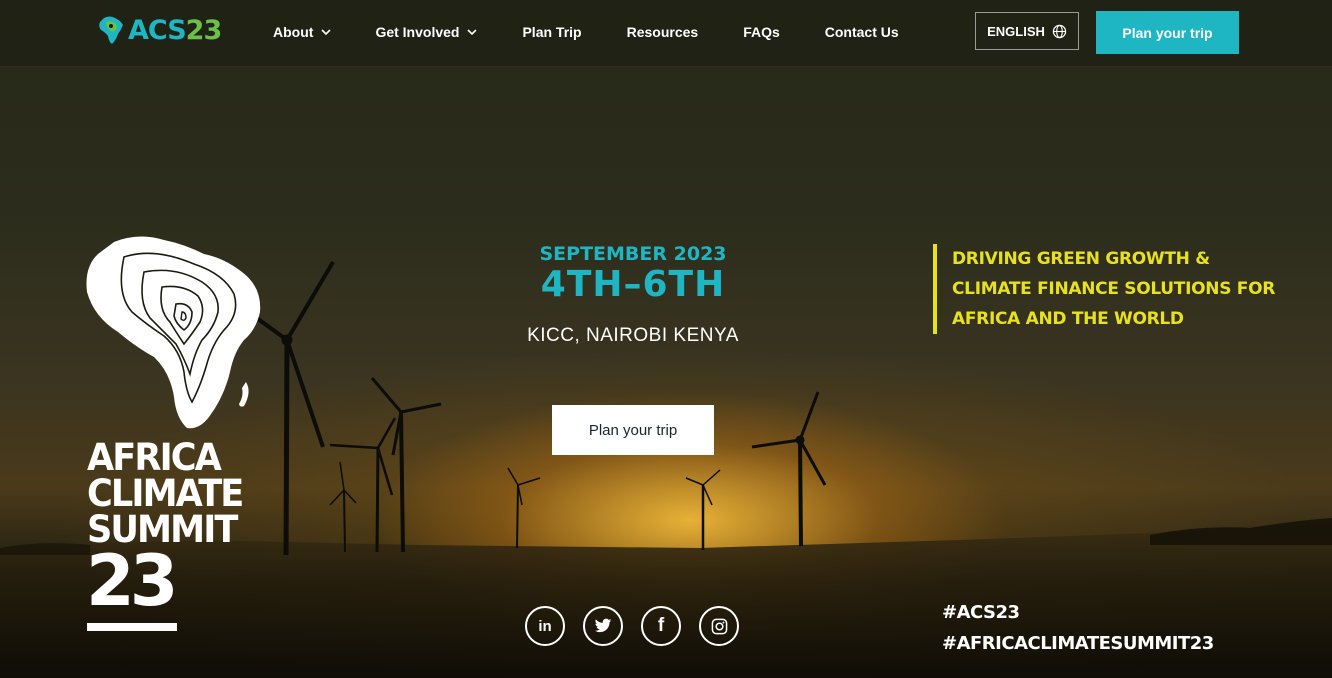 This screenshot has height=678, width=1332. Describe the element at coordinates (1068, 319) in the screenshot. I see `tagline-line: AFRICA AND THE WORLD` at that location.